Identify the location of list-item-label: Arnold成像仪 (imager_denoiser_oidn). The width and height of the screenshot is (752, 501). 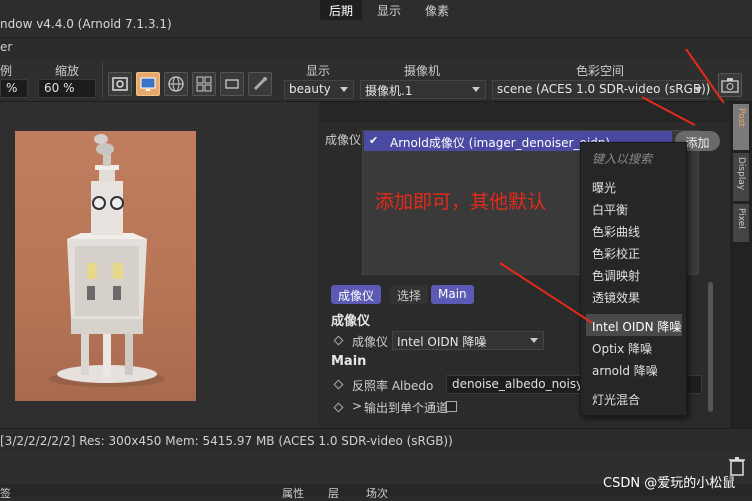
(500, 143).